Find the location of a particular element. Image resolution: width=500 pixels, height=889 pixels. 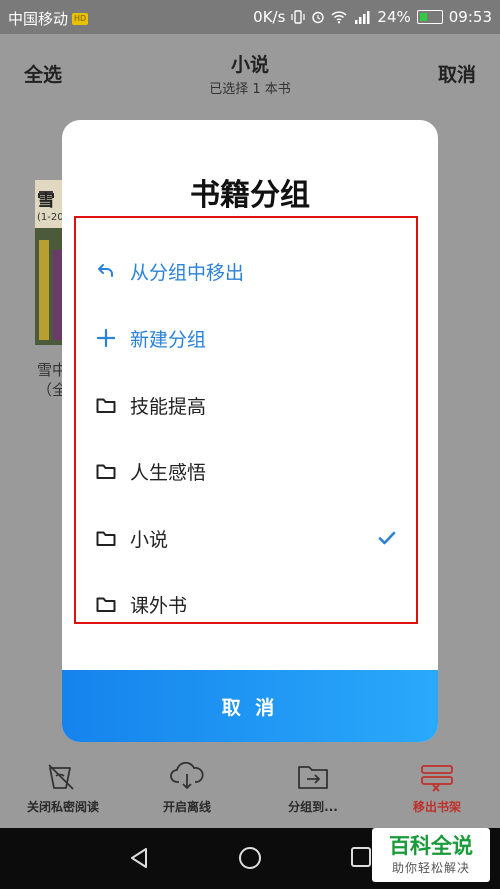

option-remove-from-group: 从分组中移出 is located at coordinates (246, 271).